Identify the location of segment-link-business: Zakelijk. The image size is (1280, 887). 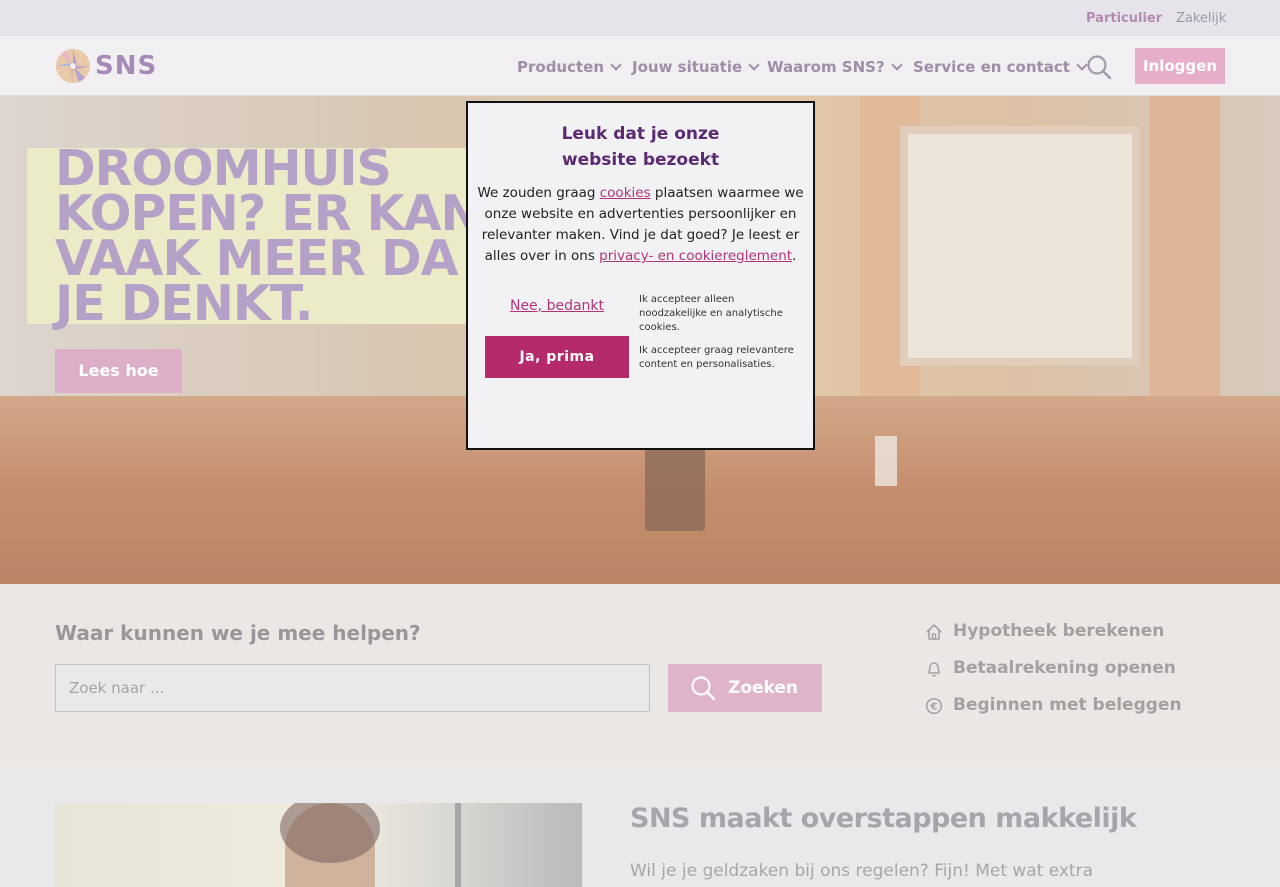
(1201, 18).